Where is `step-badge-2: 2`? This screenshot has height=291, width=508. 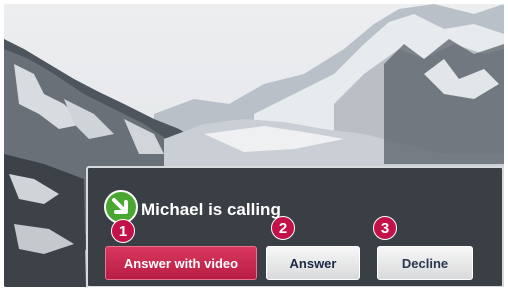
step-badge-2: 2 is located at coordinates (283, 228).